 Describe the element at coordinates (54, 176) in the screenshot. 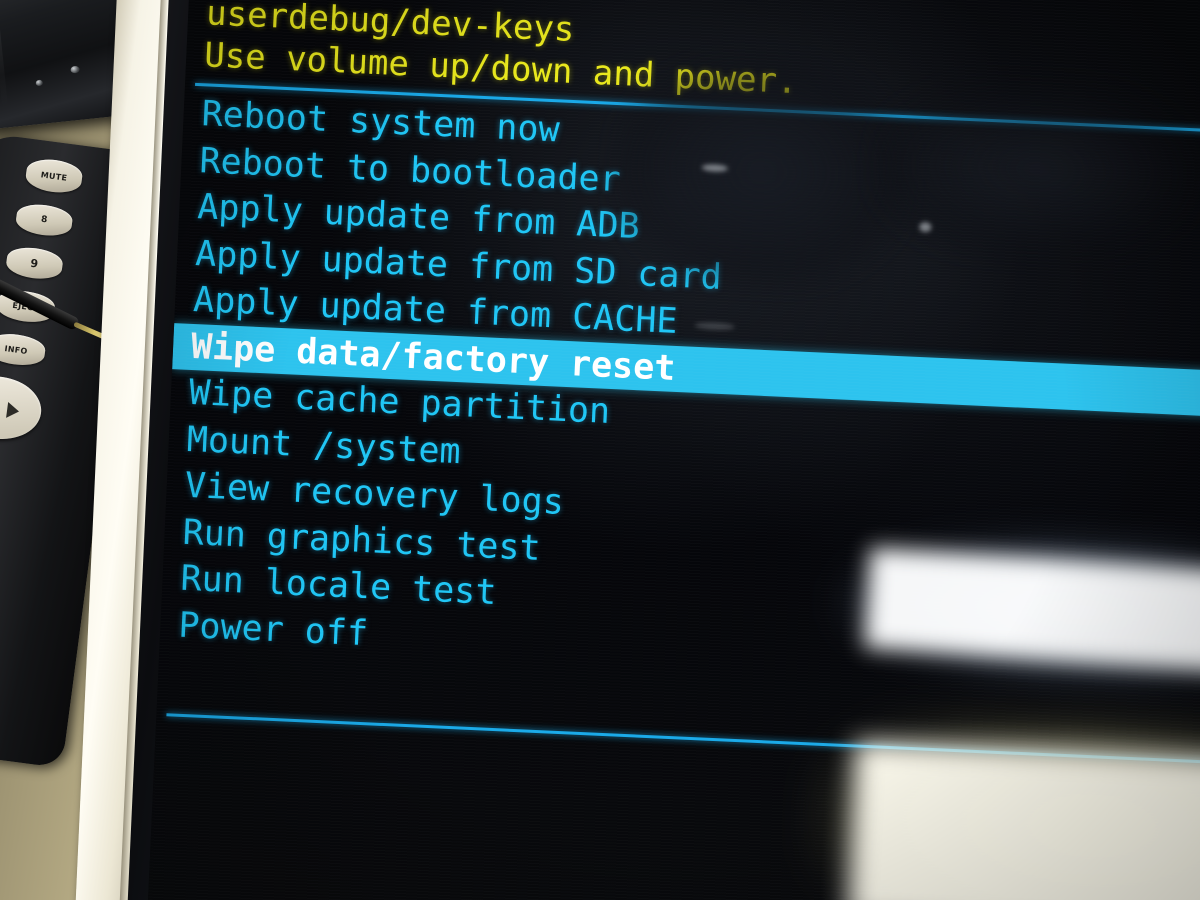

I see `remote-button-mute: MUTE` at that location.